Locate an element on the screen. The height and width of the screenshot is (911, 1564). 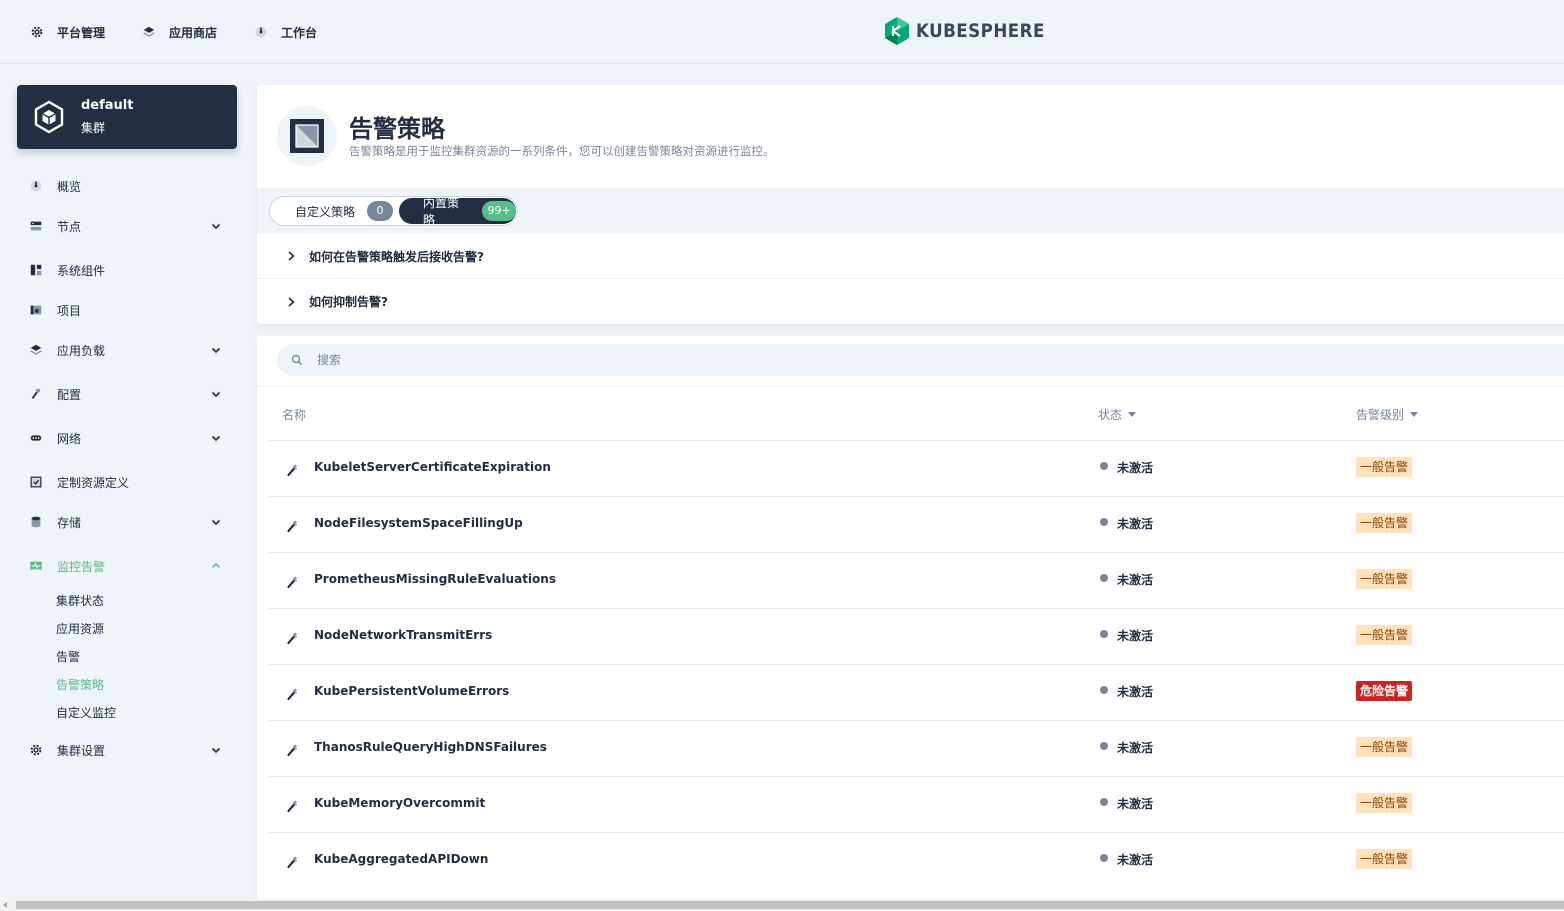
scroll-left-arrow-icon is located at coordinates (5, 905).